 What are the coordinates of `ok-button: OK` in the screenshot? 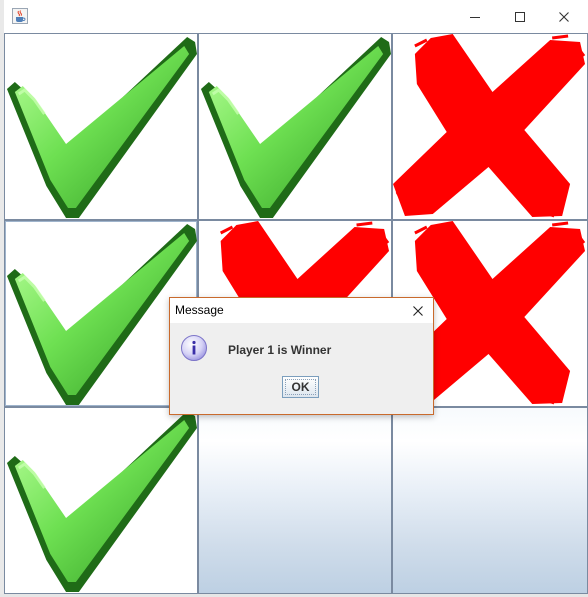 It's located at (300, 387).